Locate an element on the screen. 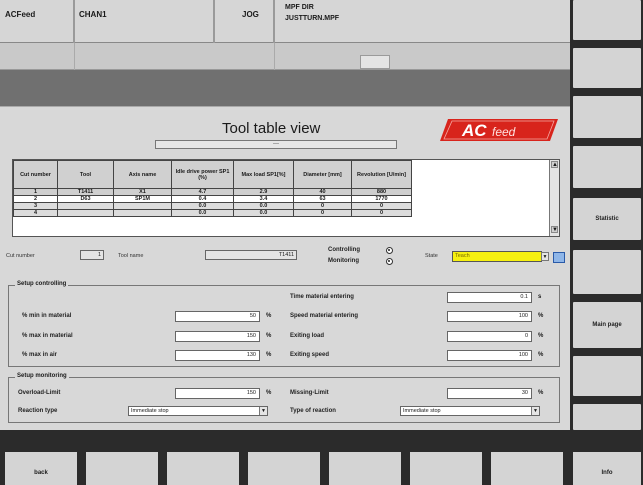 The image size is (643, 485). svg-text: AC is located at coordinates (474, 130).